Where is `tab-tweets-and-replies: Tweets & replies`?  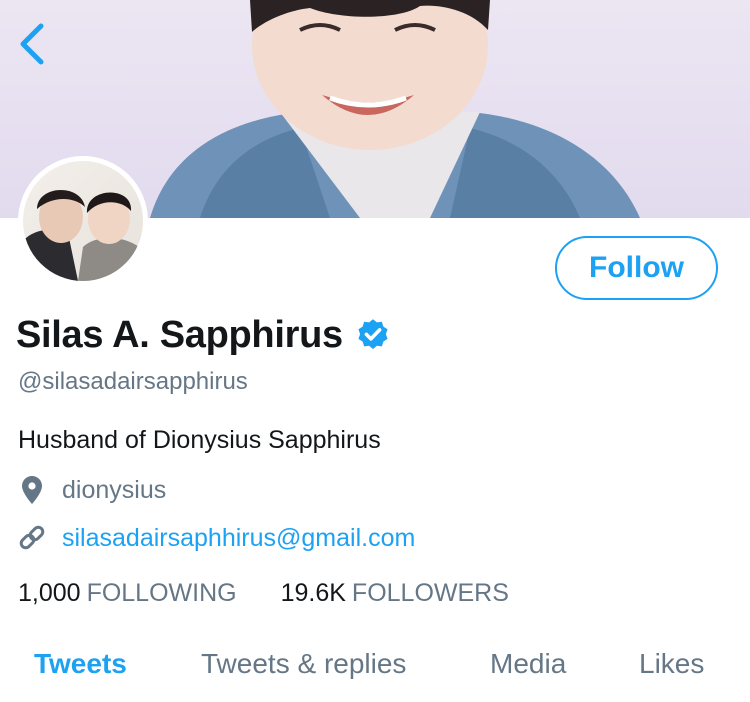
tab-tweets-and-replies: Tweets & replies is located at coordinates (303, 664).